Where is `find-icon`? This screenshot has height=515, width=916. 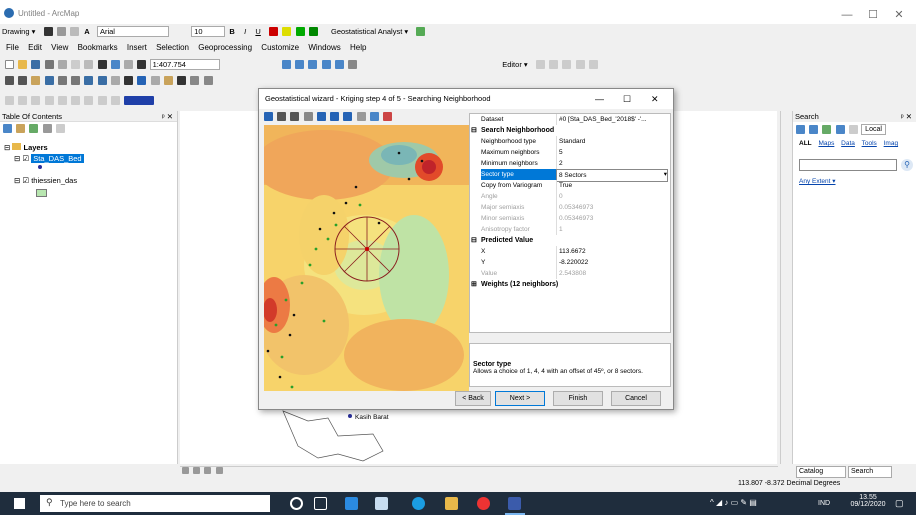
find-icon is located at coordinates (182, 80).